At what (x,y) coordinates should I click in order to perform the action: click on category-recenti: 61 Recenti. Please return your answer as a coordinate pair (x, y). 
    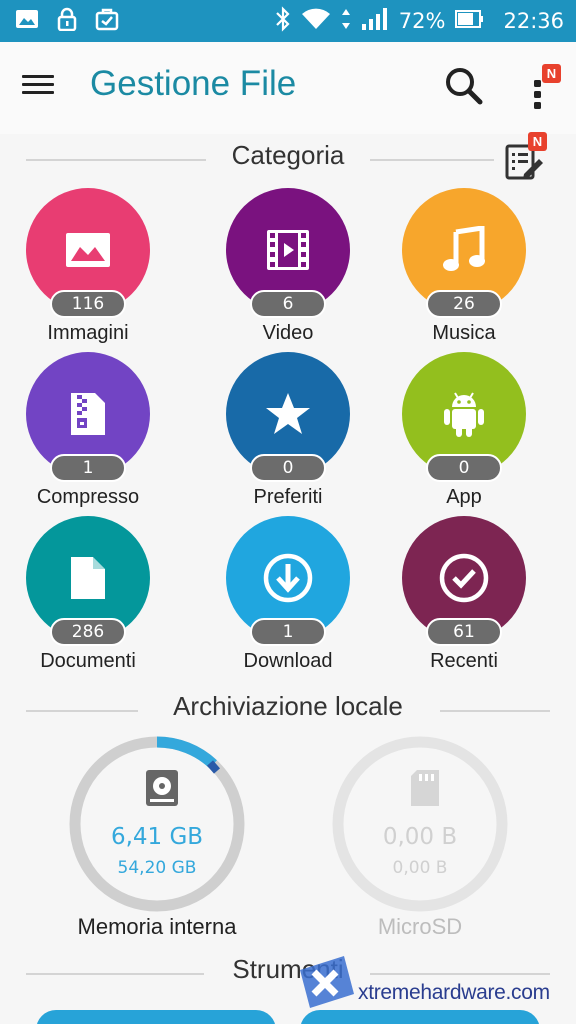
    Looking at the image, I should click on (464, 596).